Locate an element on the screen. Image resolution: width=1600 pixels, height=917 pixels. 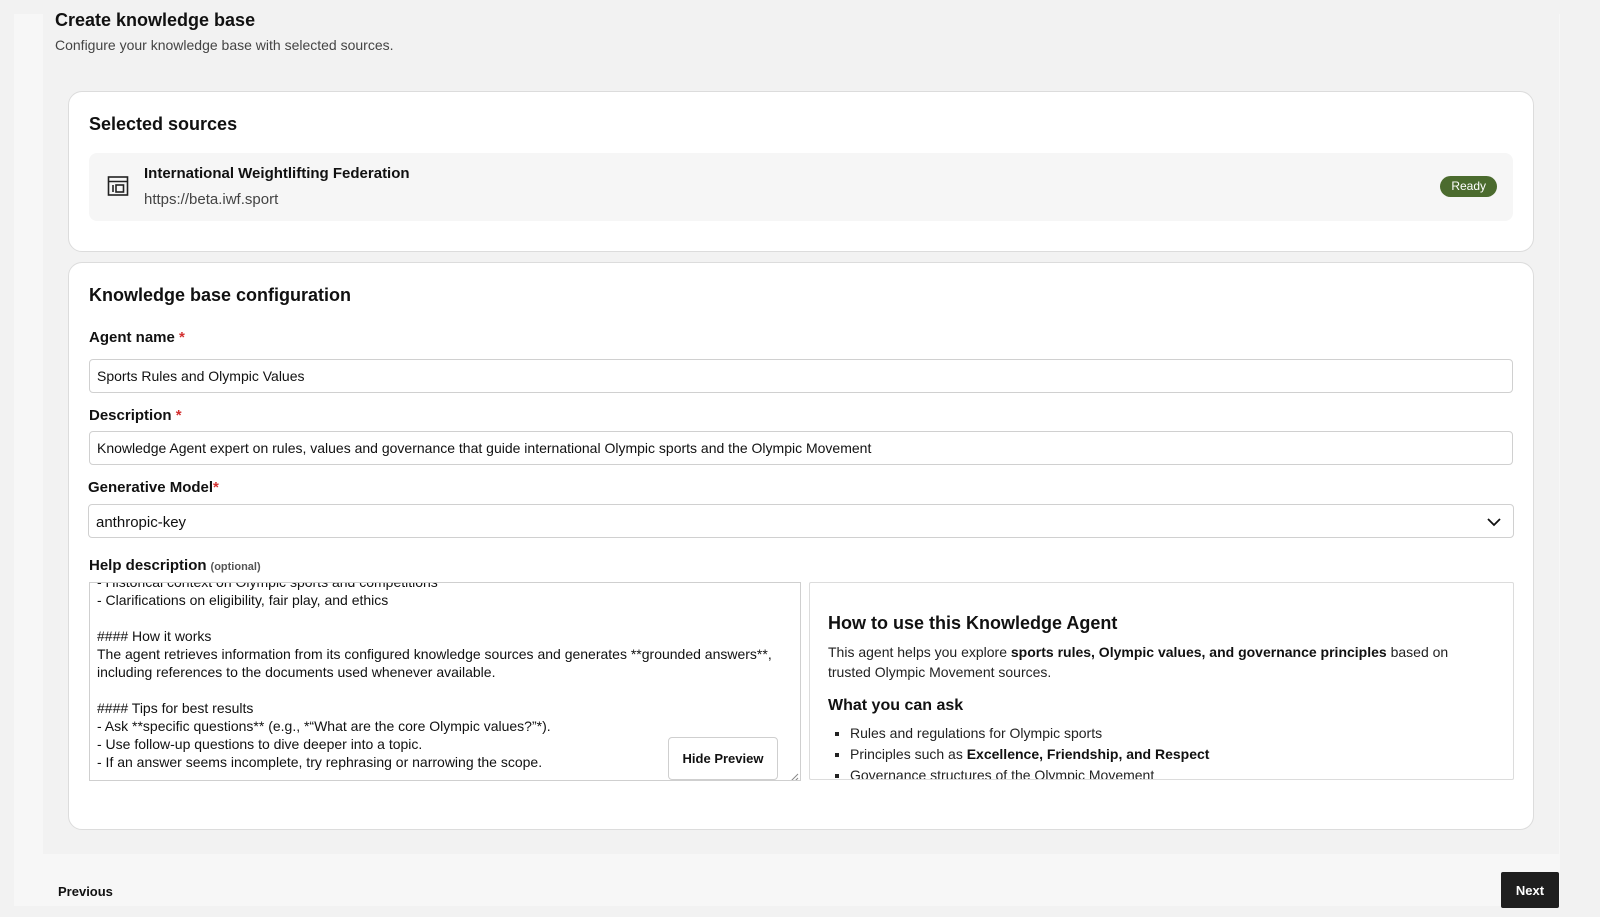
generative-model-select: anthropic-key is located at coordinates (801, 521).